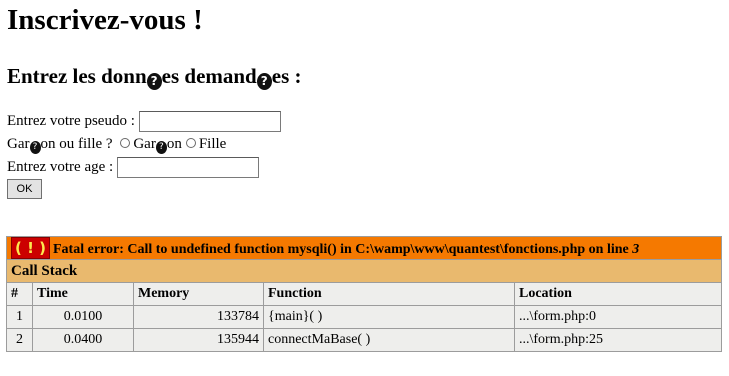  Describe the element at coordinates (19, 340) in the screenshot. I see `row-num: 2` at that location.